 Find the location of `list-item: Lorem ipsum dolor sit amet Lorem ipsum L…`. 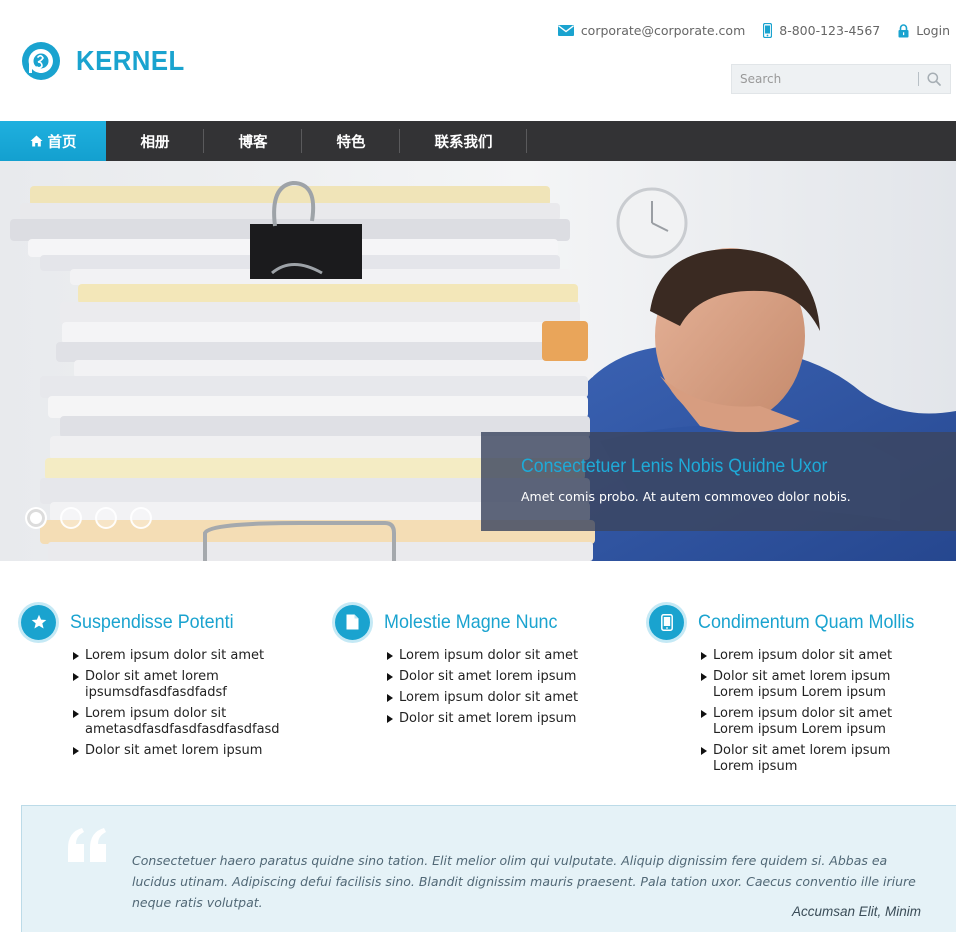

list-item: Lorem ipsum dolor sit amet Lorem ipsum L… is located at coordinates (816, 722).